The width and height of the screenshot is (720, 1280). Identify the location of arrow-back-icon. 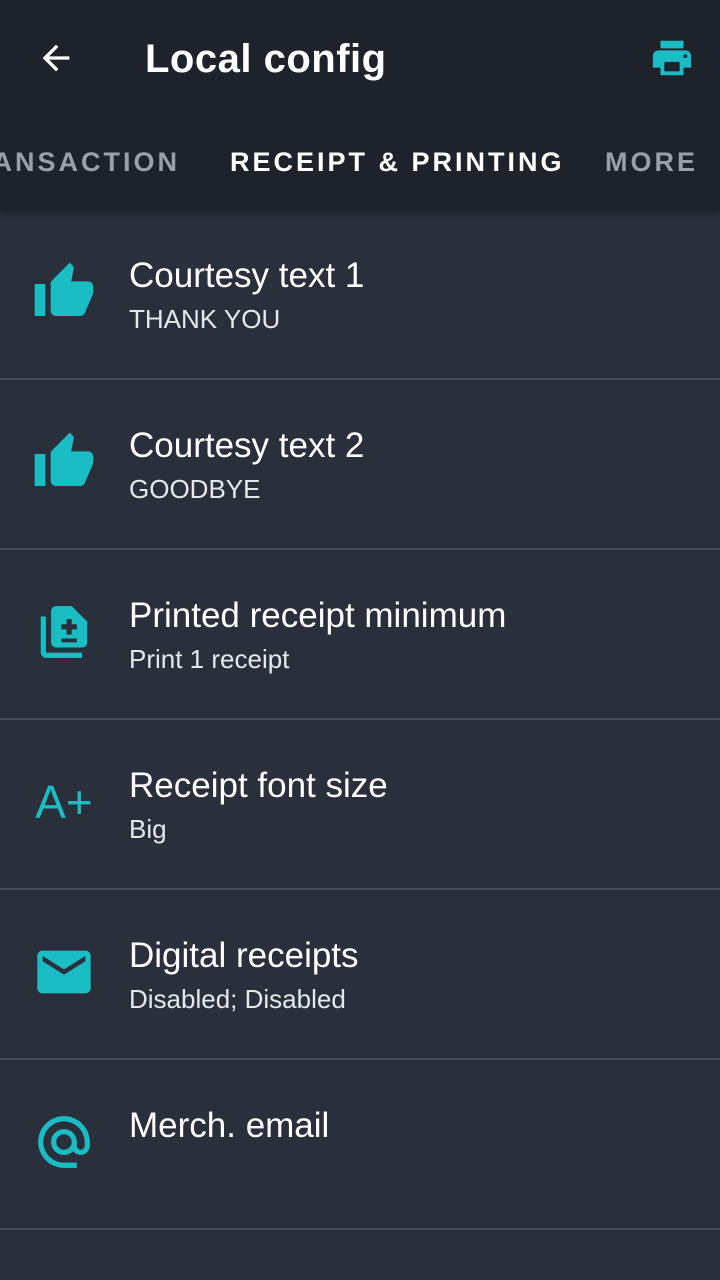
(56, 58).